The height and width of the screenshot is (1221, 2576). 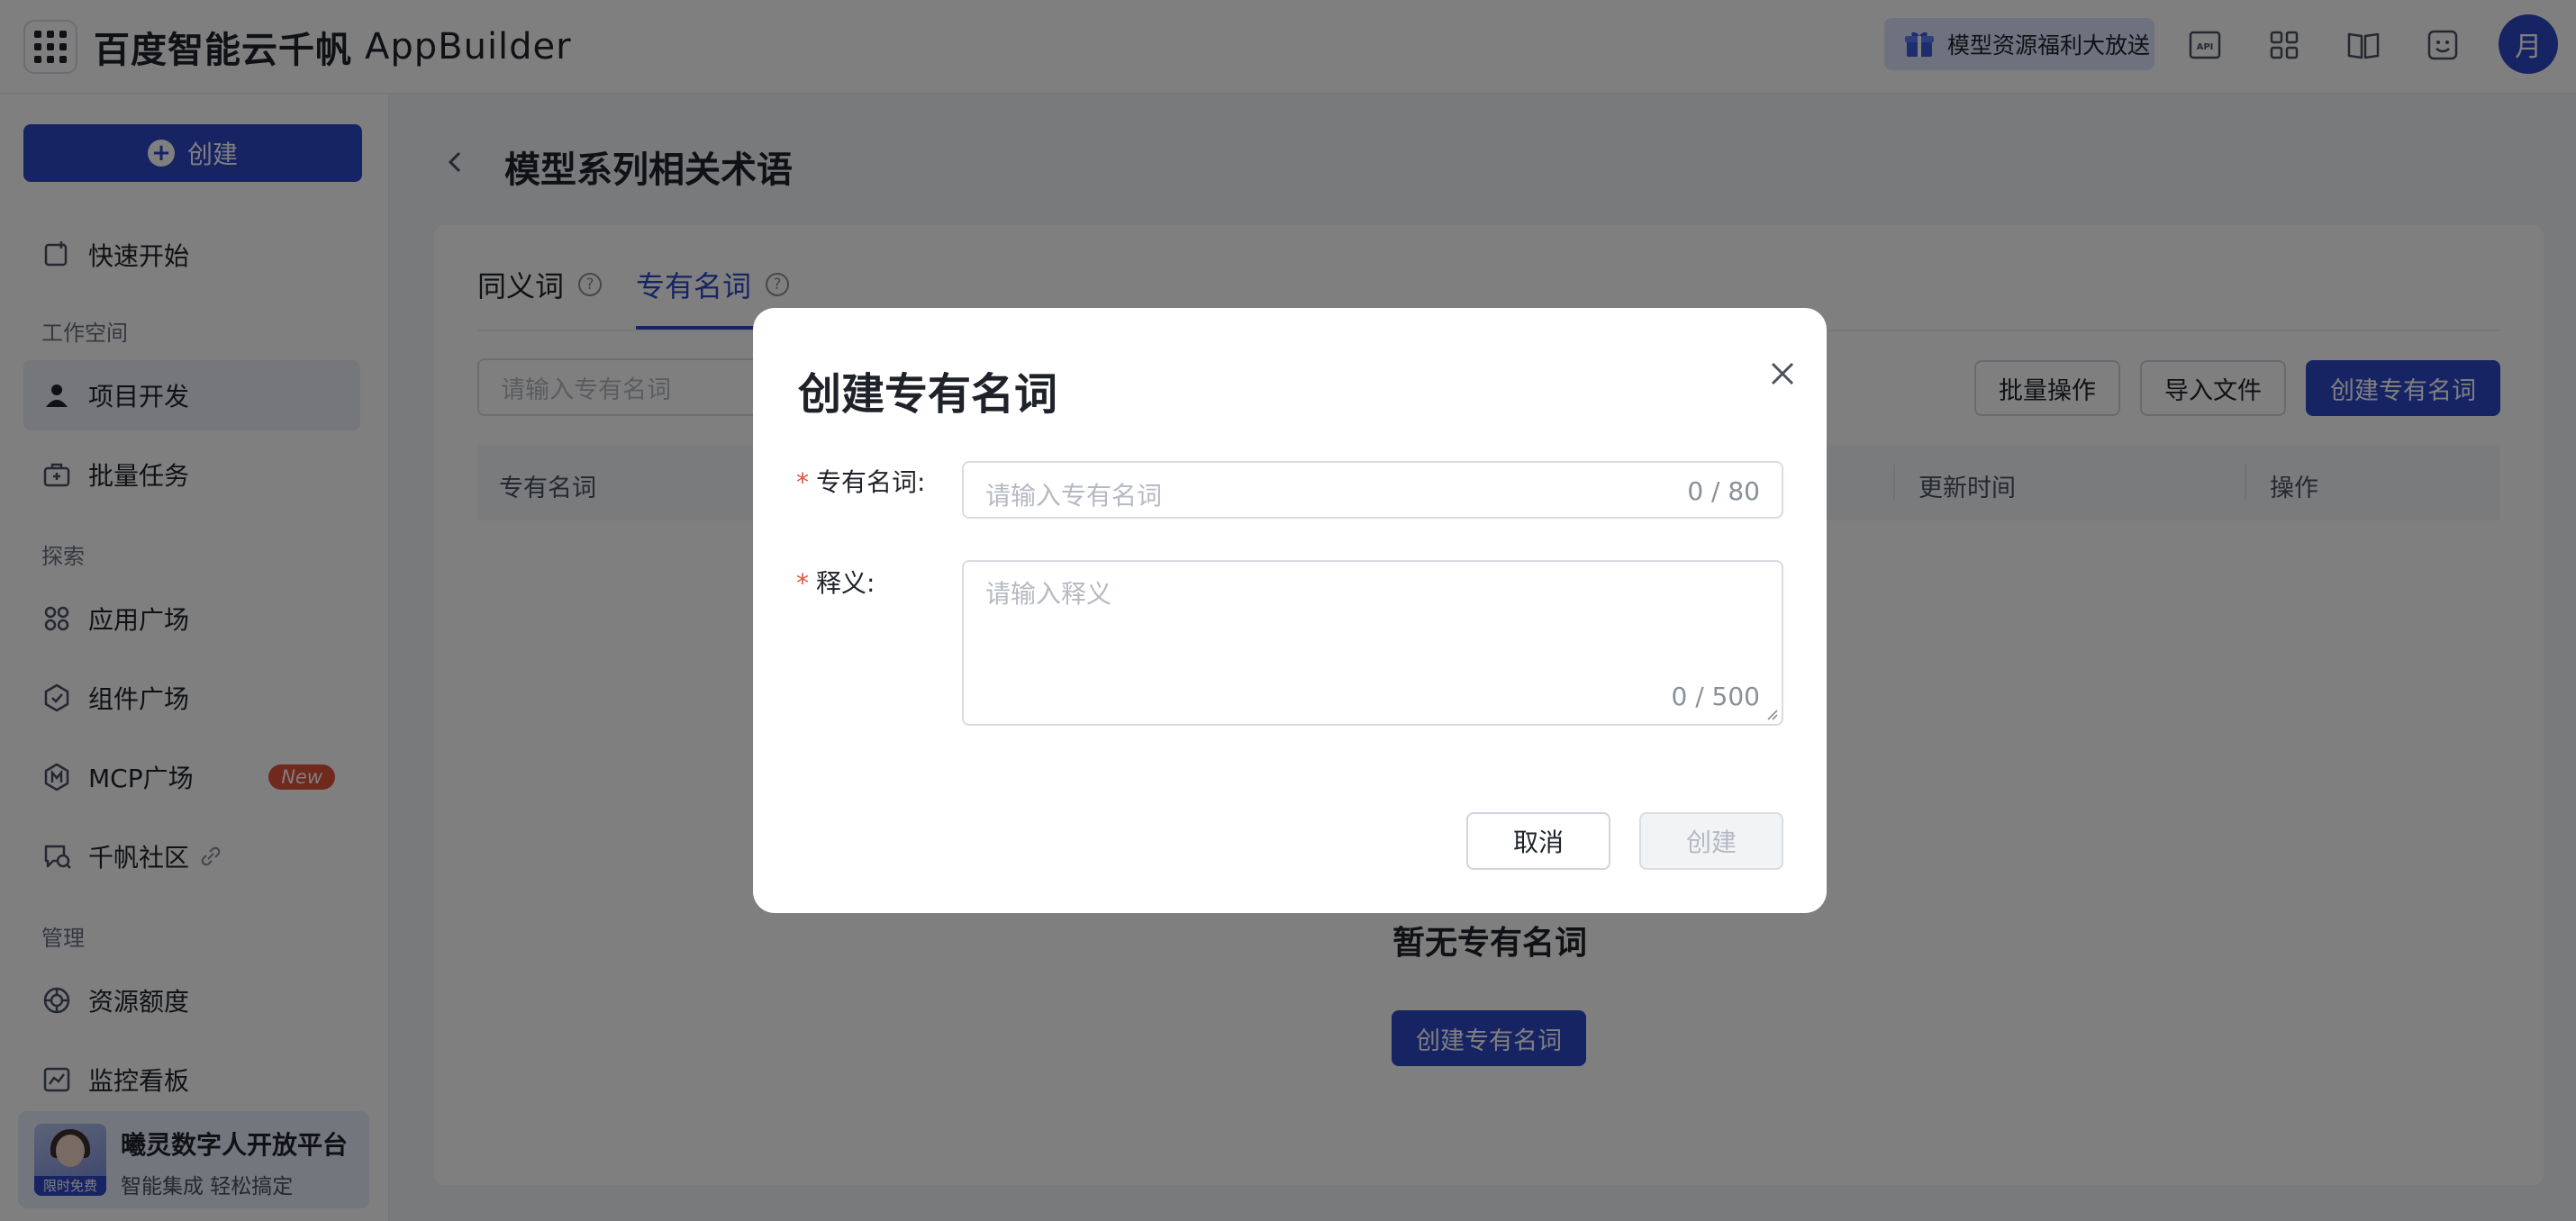 I want to click on term-field-label: * 专有名词:, so click(x=860, y=481).